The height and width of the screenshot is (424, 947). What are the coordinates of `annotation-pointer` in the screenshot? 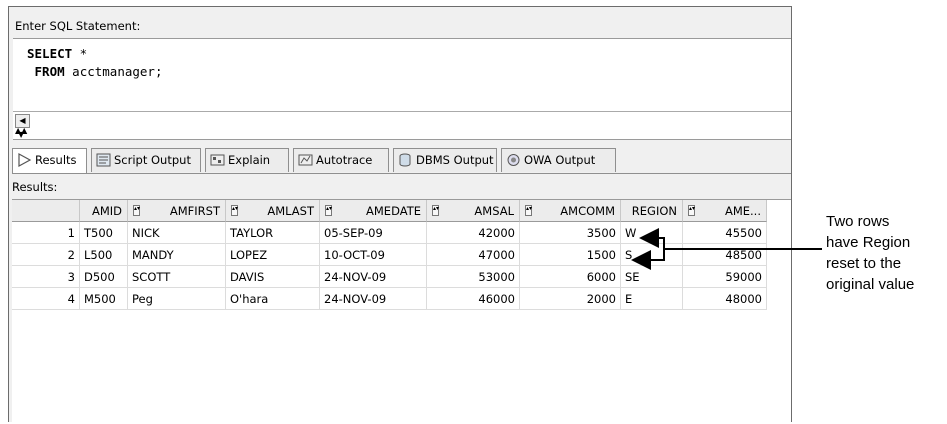 It's located at (726, 249).